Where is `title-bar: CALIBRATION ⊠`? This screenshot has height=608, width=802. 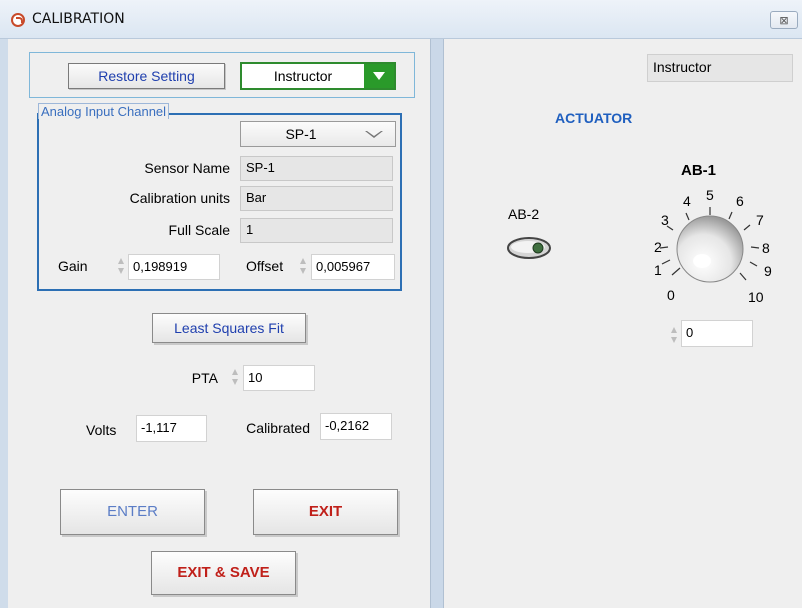
title-bar: CALIBRATION ⊠ is located at coordinates (401, 19).